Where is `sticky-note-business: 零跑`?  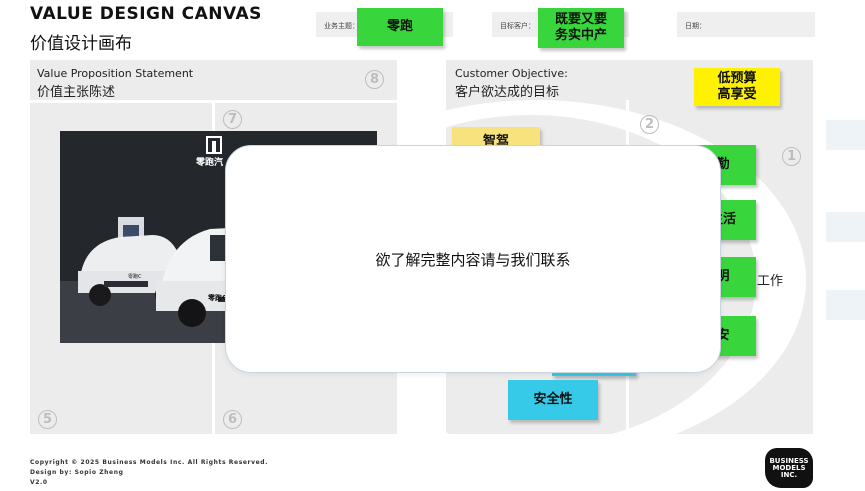 sticky-note-business: 零跑 is located at coordinates (400, 27).